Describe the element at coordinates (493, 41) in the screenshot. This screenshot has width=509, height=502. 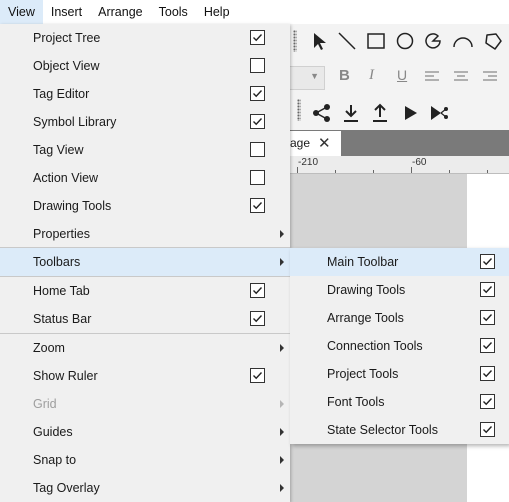
I see `polygon-icon` at that location.